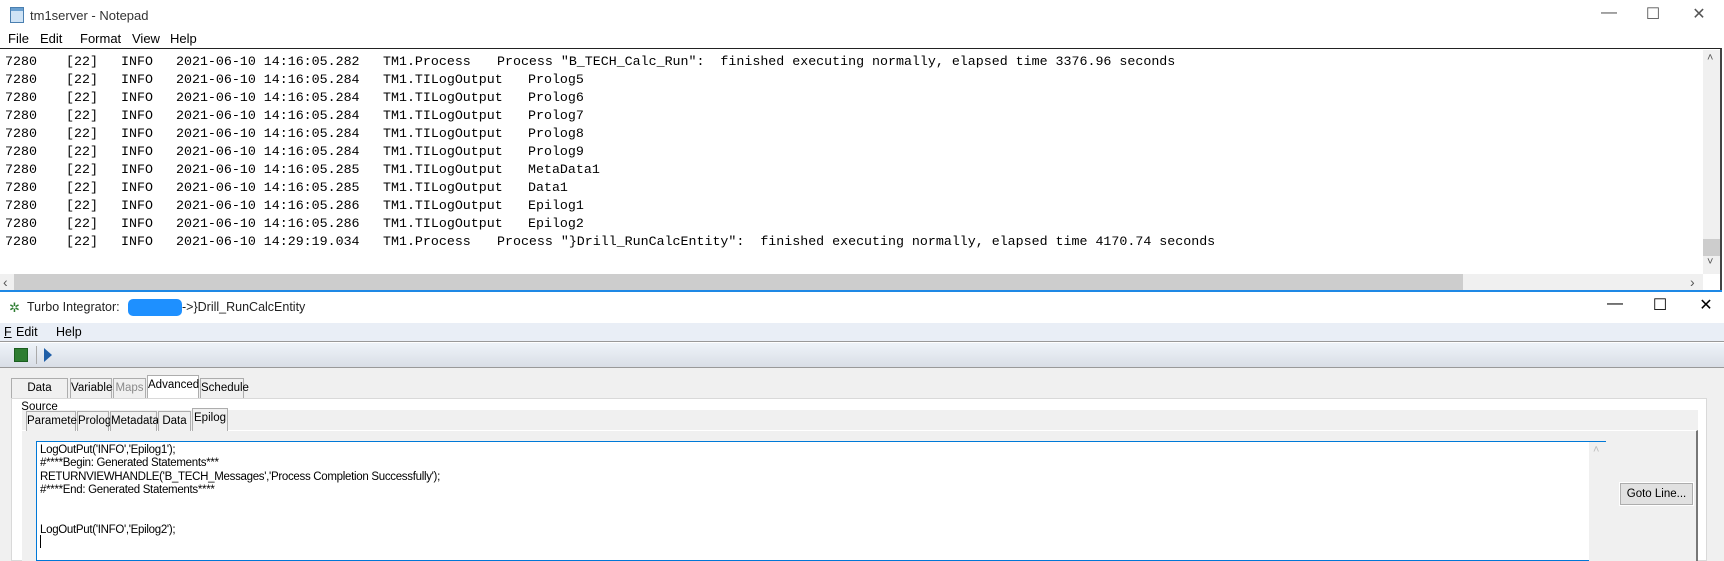  What do you see at coordinates (862, 355) in the screenshot?
I see `ti-toolbar` at bounding box center [862, 355].